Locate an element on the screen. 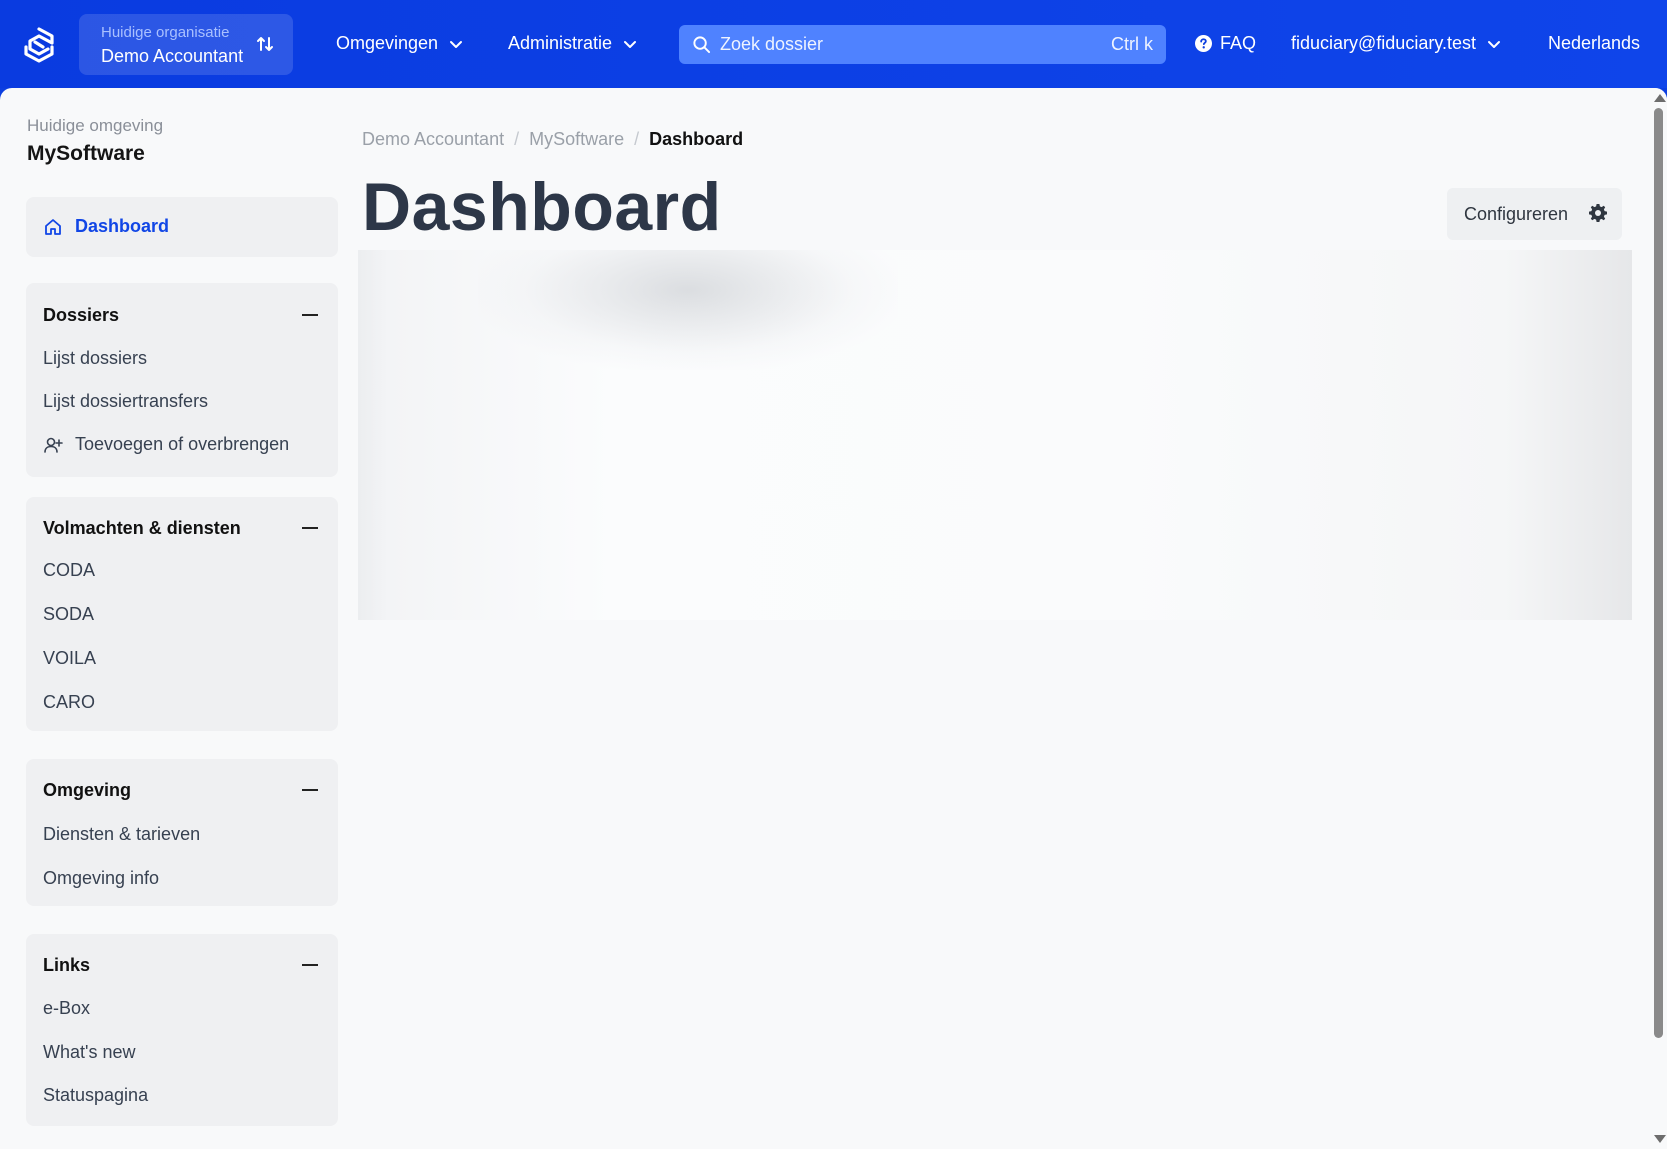  current-environment-name: MySoftware is located at coordinates (86, 153).